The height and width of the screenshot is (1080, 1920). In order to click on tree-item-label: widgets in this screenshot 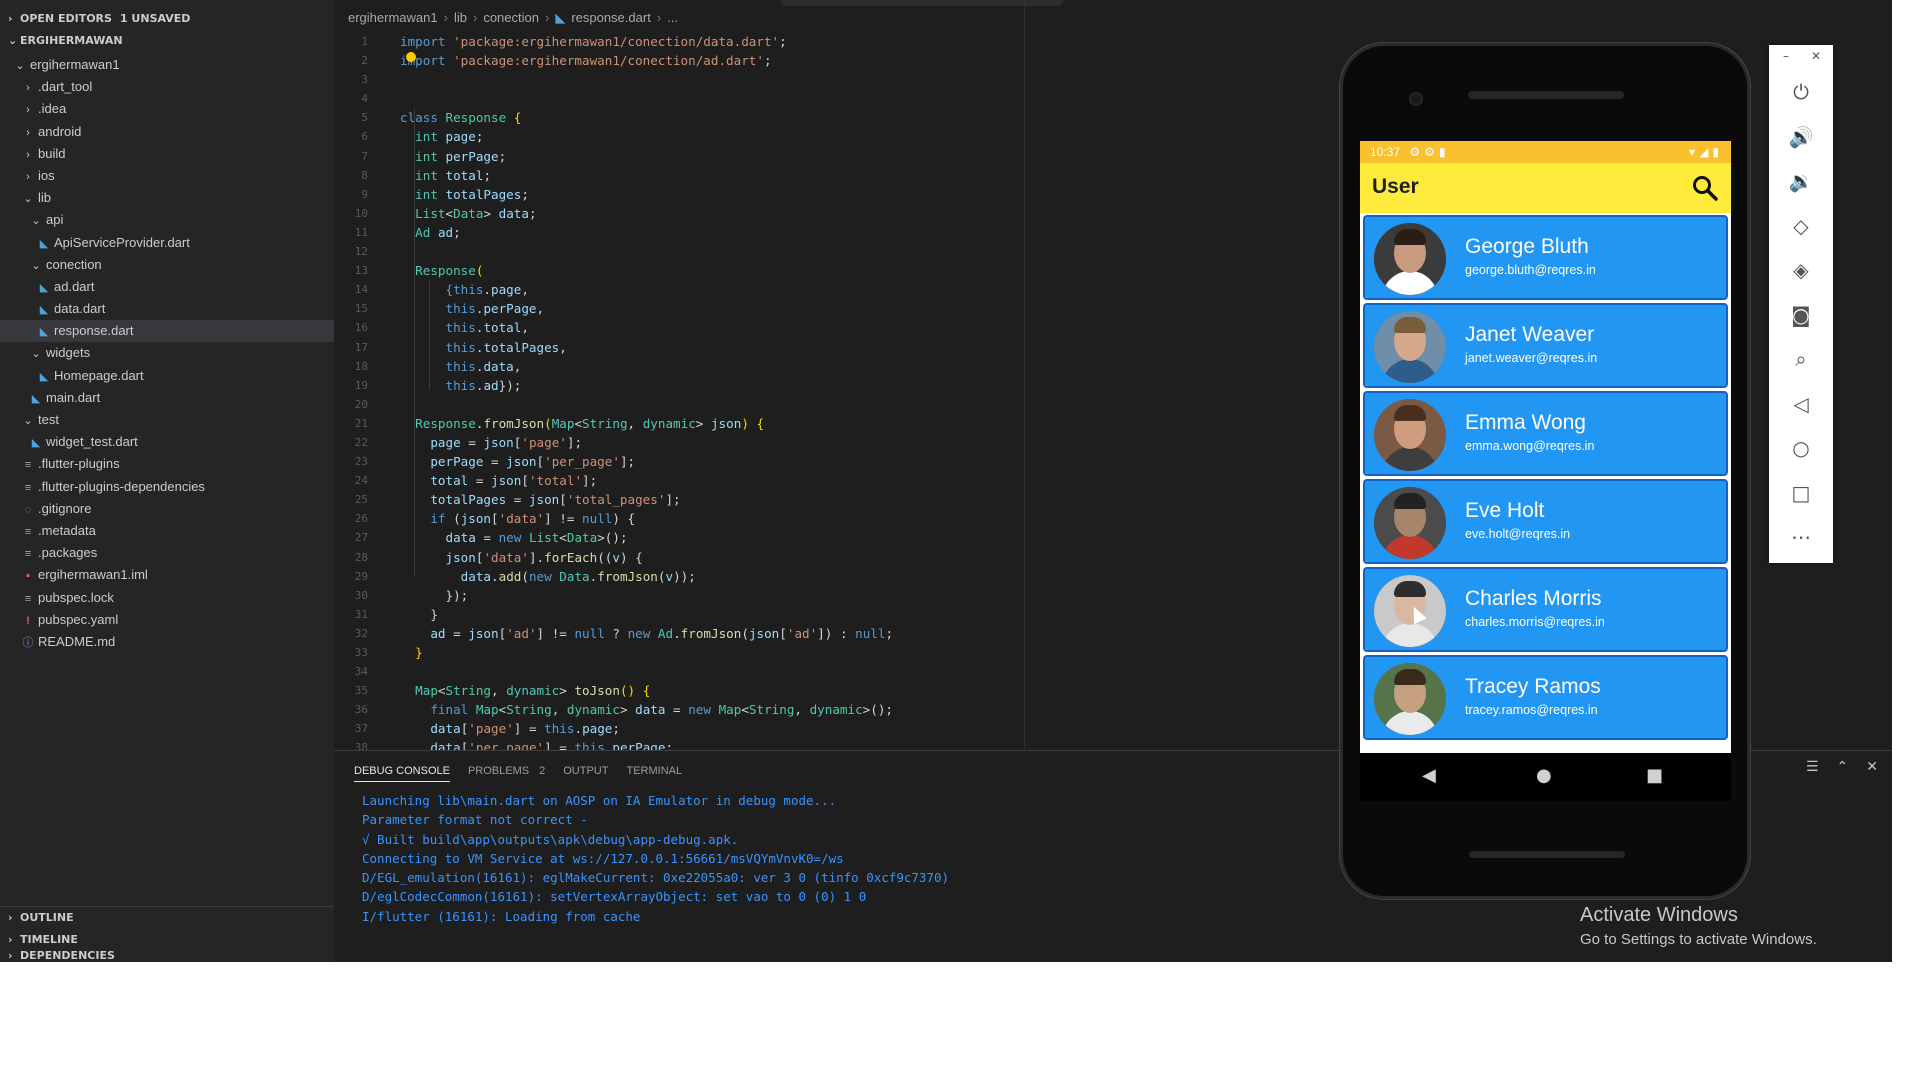, I will do `click(68, 353)`.